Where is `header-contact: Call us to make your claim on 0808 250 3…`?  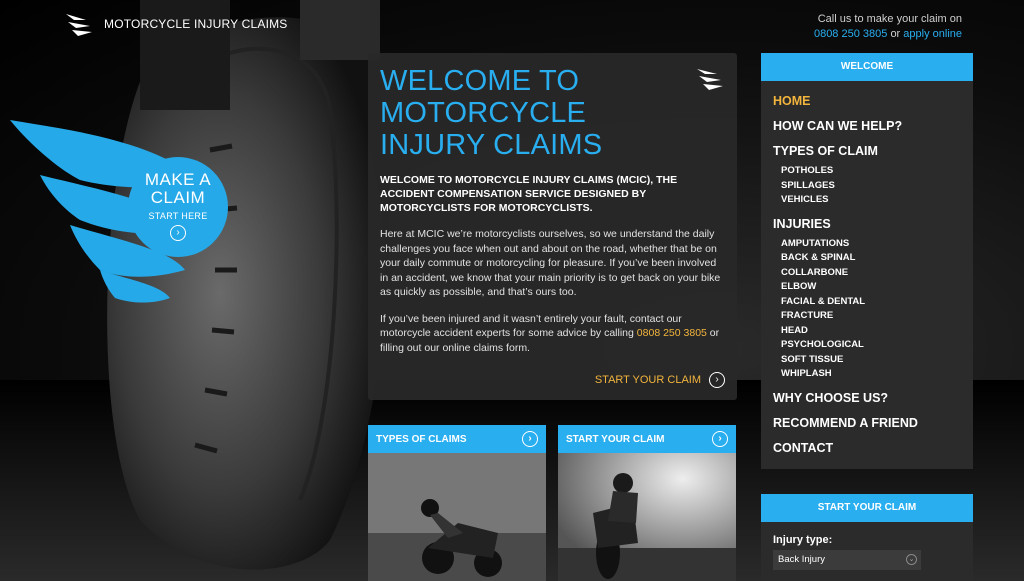
header-contact: Call us to make your claim on 0808 250 3… is located at coordinates (888, 27).